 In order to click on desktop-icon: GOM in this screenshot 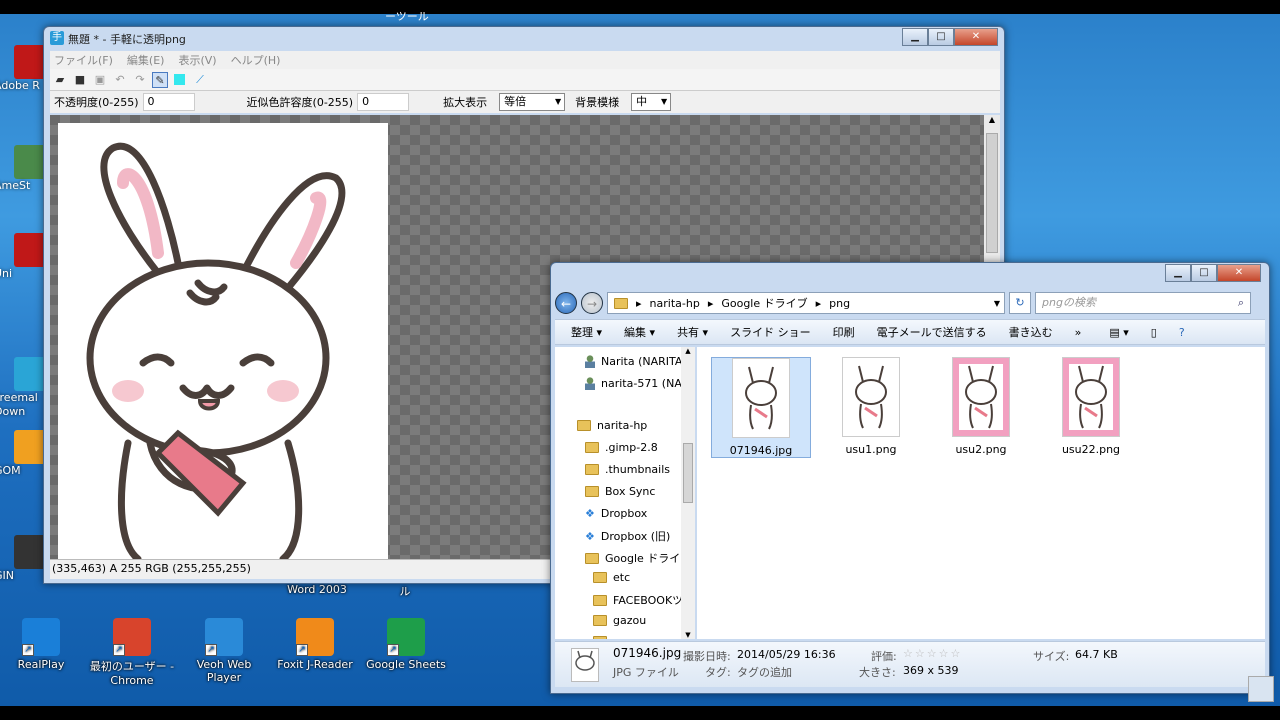, I will do `click(24, 454)`.